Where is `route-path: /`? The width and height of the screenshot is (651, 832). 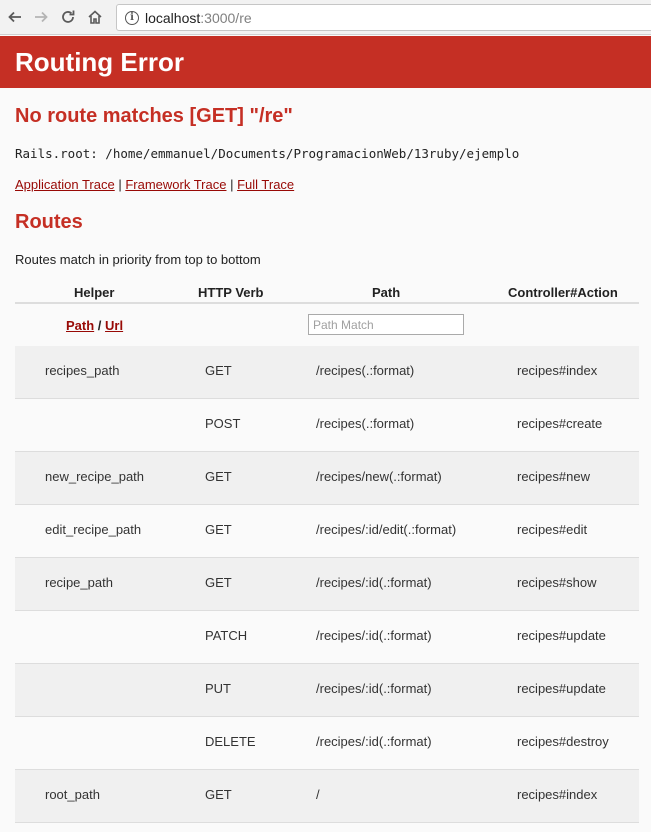
route-path: / is located at coordinates (318, 794).